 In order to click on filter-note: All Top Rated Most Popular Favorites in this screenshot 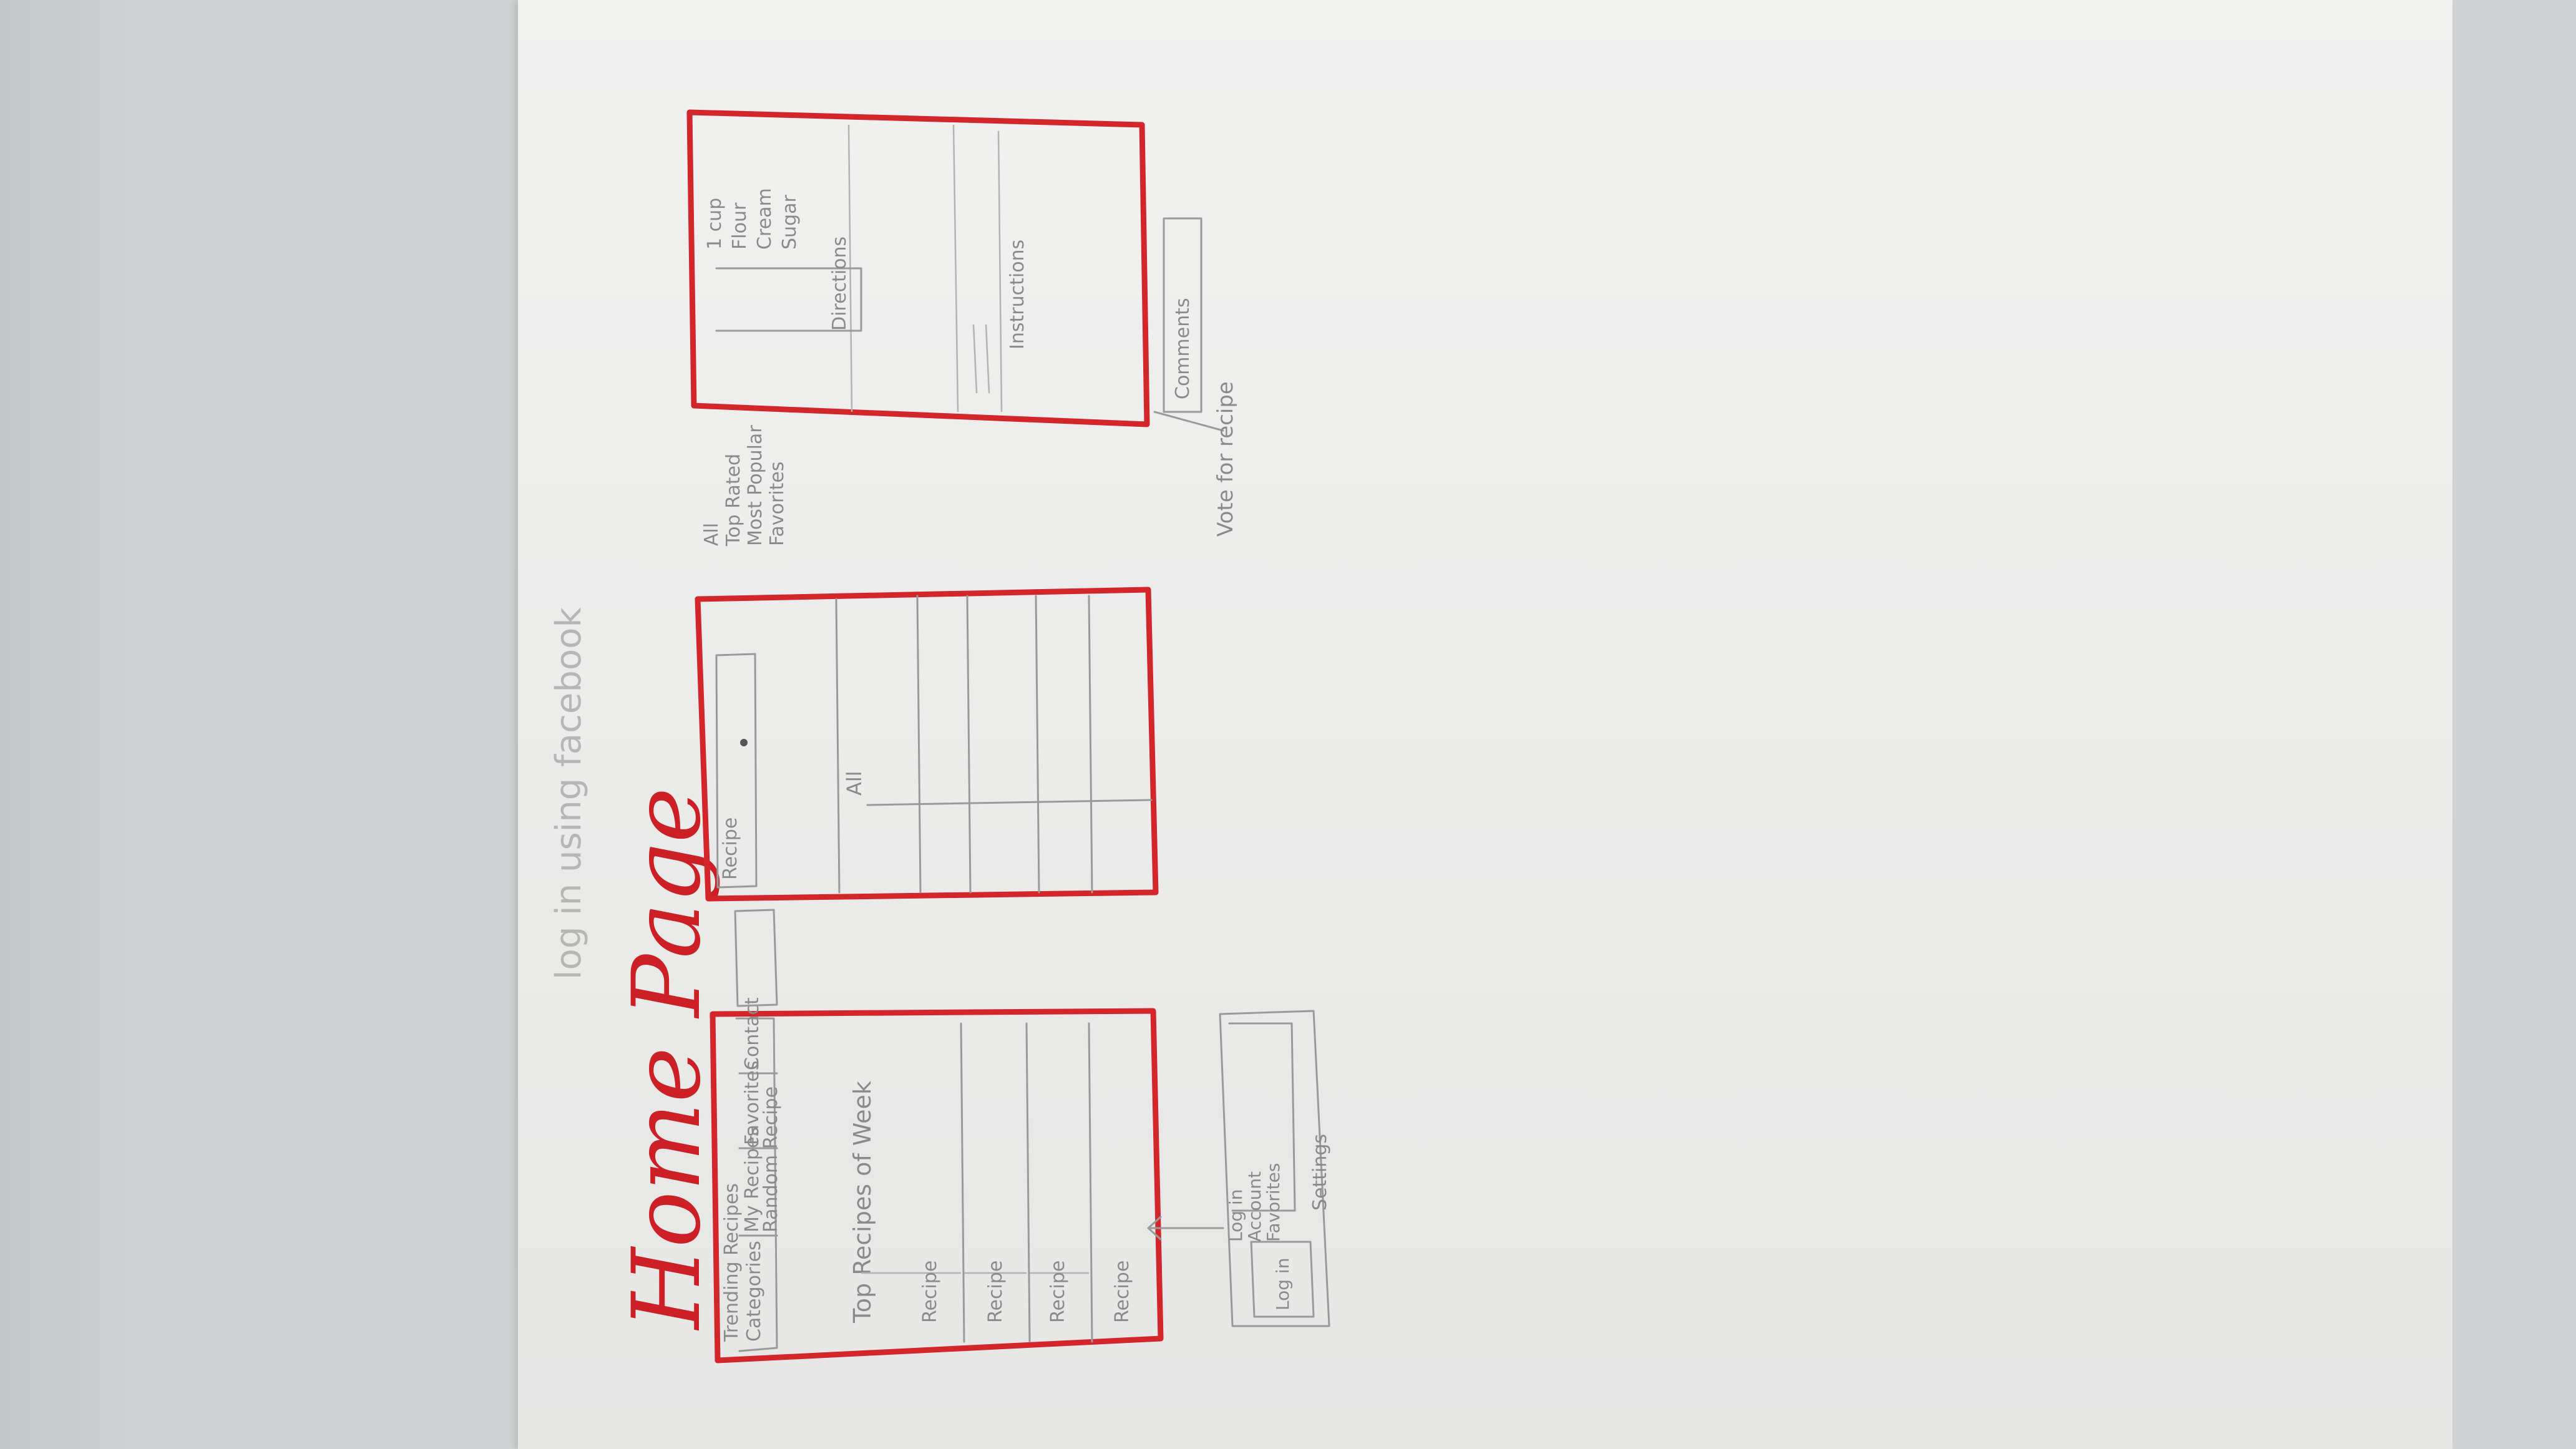, I will do `click(744, 486)`.